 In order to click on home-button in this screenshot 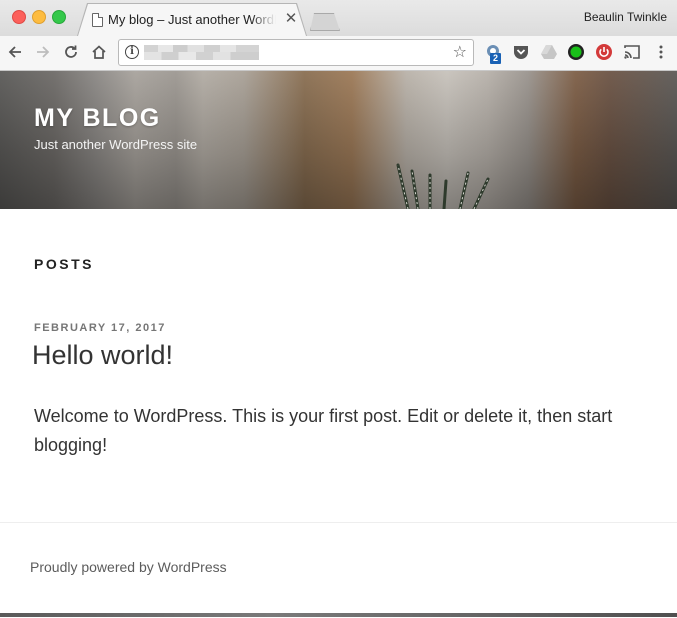, I will do `click(99, 52)`.